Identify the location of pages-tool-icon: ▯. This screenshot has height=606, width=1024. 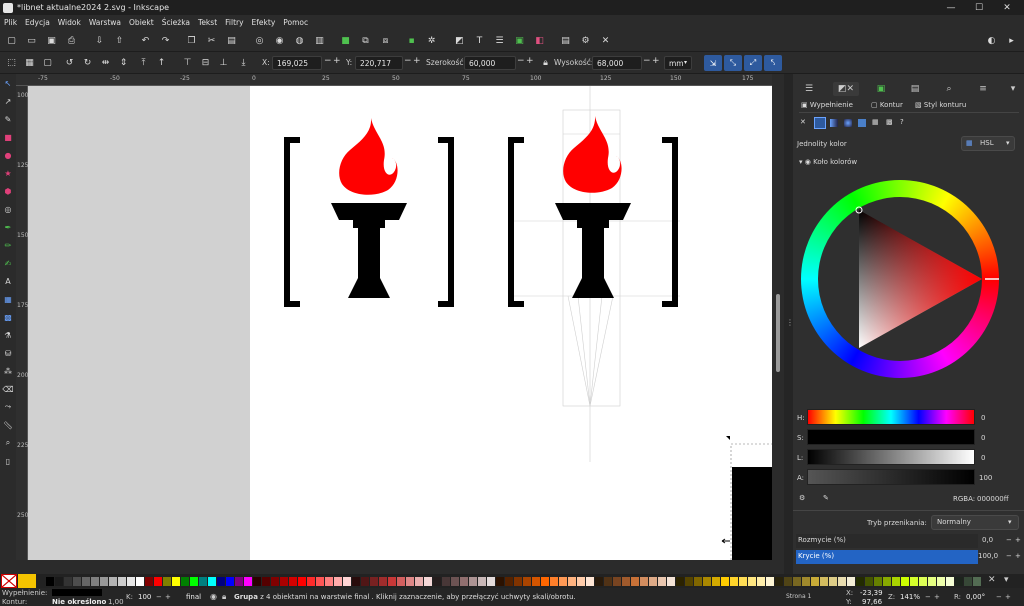
(8, 461).